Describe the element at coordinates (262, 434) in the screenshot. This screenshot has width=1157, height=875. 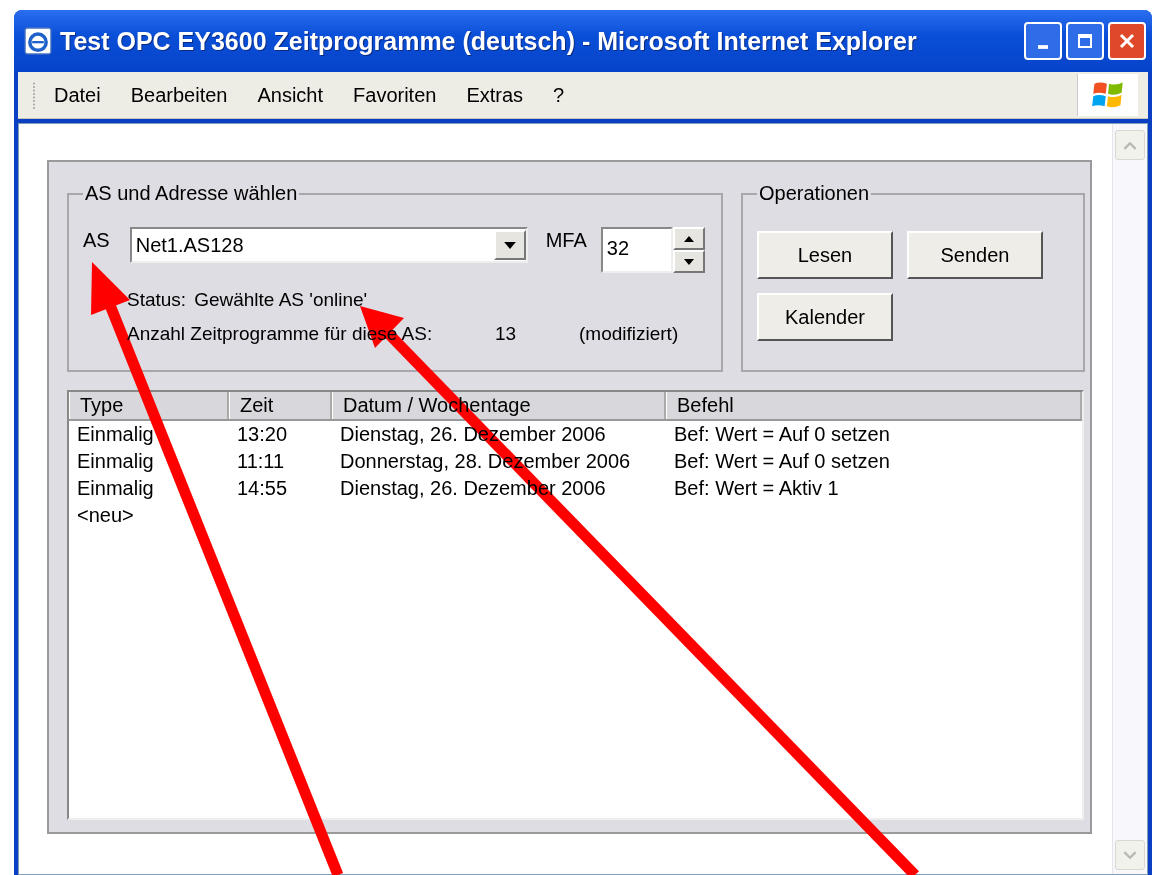
I see `table-cell-text: 13:20` at that location.